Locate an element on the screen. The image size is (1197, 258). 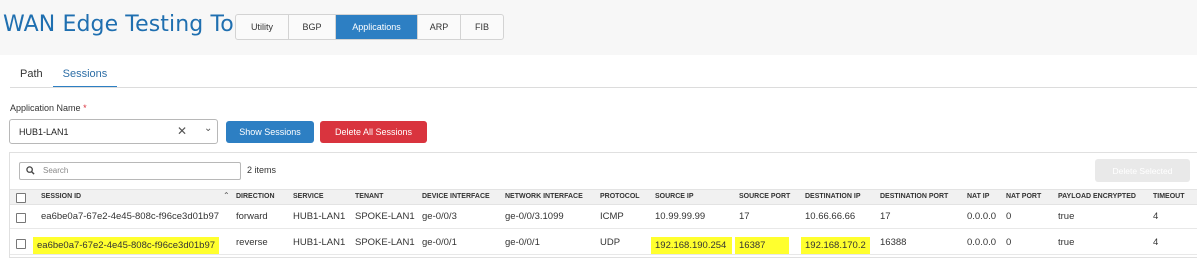
col-device-interface: DEVICE INTERFACE is located at coordinates (456, 196).